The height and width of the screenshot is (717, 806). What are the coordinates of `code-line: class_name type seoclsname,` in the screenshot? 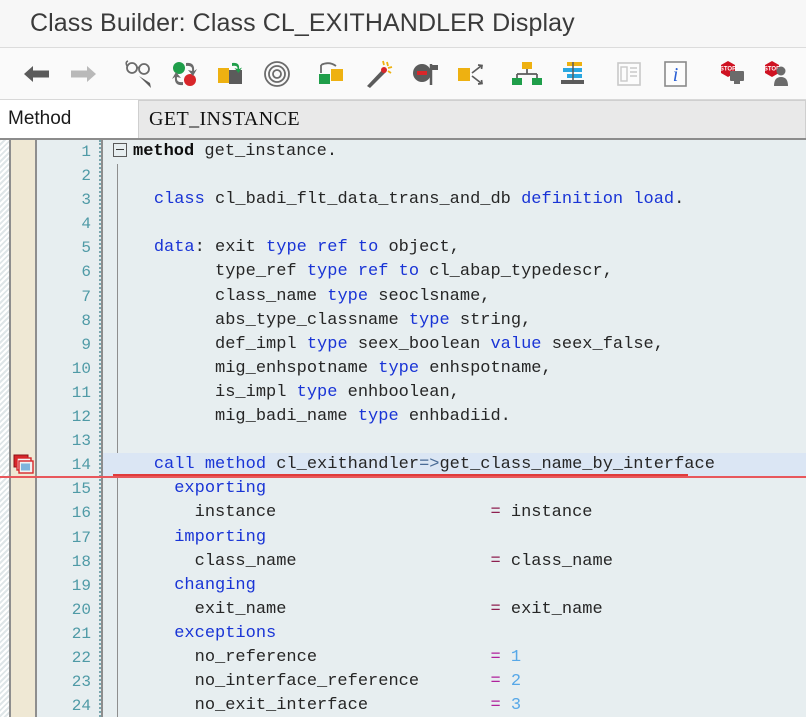 It's located at (454, 297).